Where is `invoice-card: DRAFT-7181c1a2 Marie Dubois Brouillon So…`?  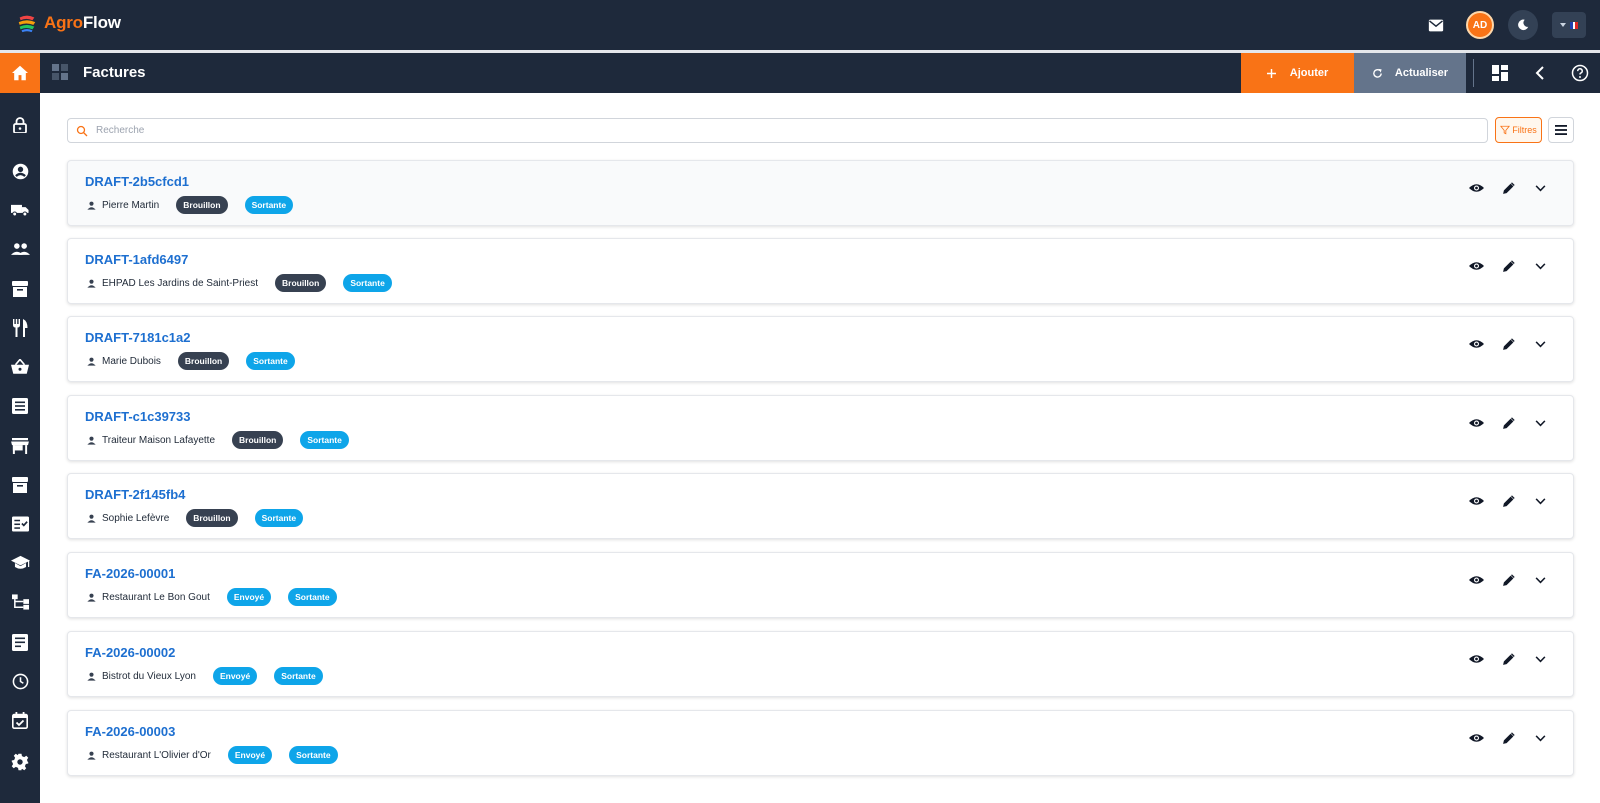 invoice-card: DRAFT-7181c1a2 Marie Dubois Brouillon So… is located at coordinates (820, 349).